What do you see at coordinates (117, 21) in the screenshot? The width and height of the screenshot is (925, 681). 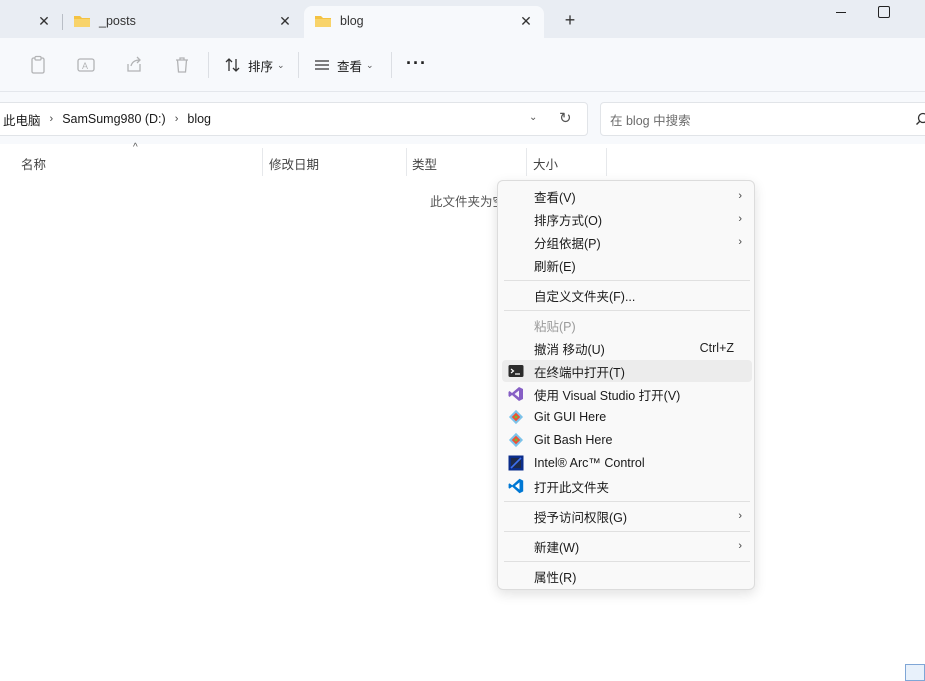 I see `tab-label: _posts` at bounding box center [117, 21].